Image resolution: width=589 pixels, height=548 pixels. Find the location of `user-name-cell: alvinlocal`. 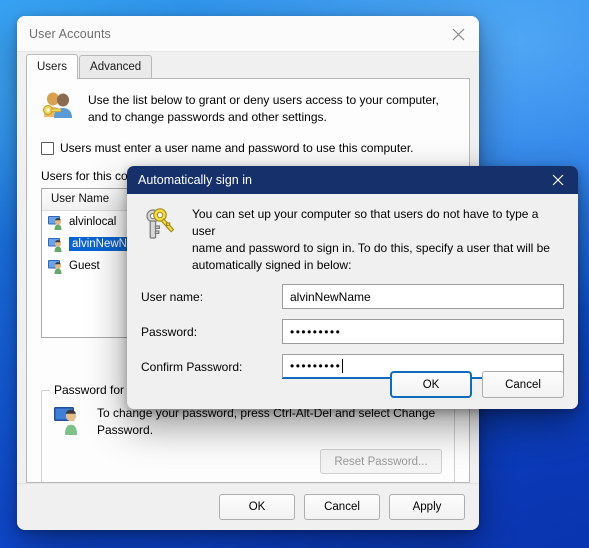

user-name-cell: alvinlocal is located at coordinates (93, 222).